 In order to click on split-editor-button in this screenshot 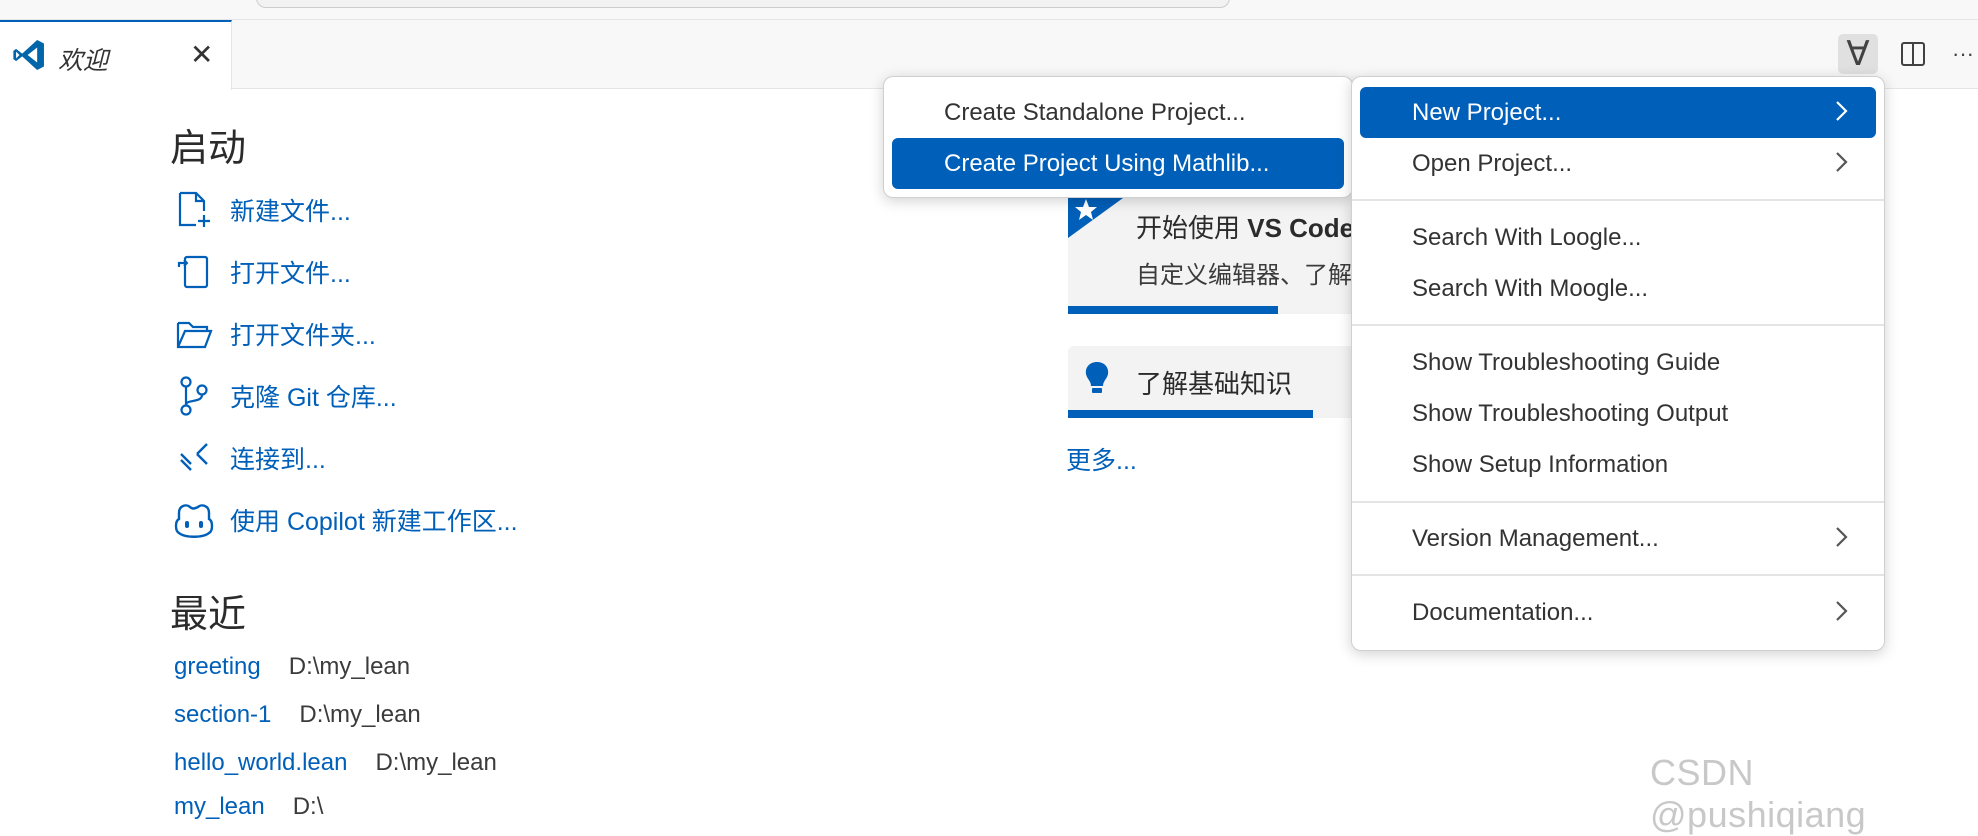, I will do `click(1913, 54)`.